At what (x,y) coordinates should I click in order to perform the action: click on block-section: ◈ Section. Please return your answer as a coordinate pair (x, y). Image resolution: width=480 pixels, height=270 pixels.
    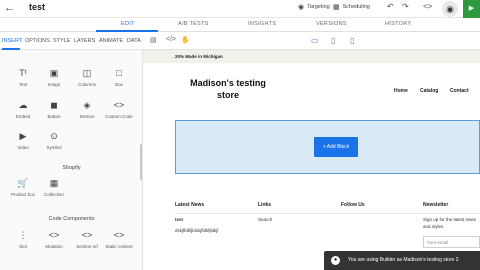
    Looking at the image, I should click on (87, 109).